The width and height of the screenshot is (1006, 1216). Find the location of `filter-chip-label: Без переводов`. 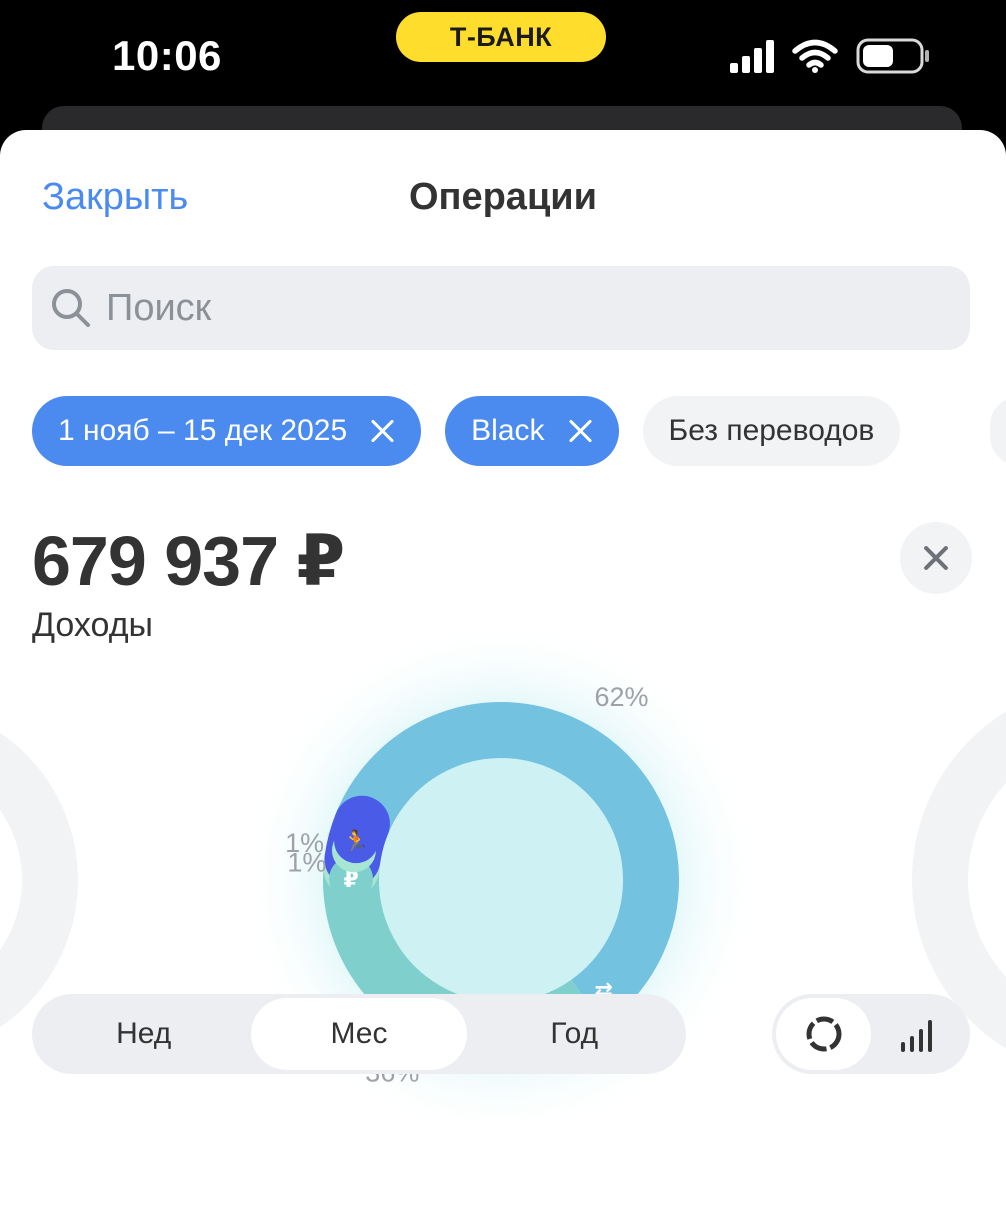

filter-chip-label: Без переводов is located at coordinates (771, 430).